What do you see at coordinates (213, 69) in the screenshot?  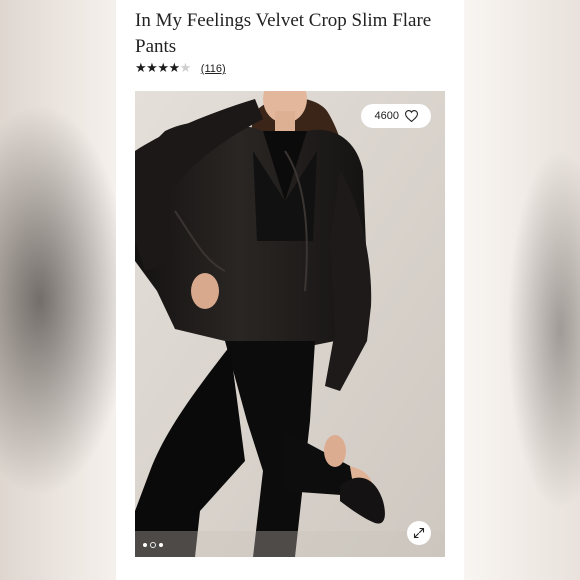 I see `reviews-link: (116)` at bounding box center [213, 69].